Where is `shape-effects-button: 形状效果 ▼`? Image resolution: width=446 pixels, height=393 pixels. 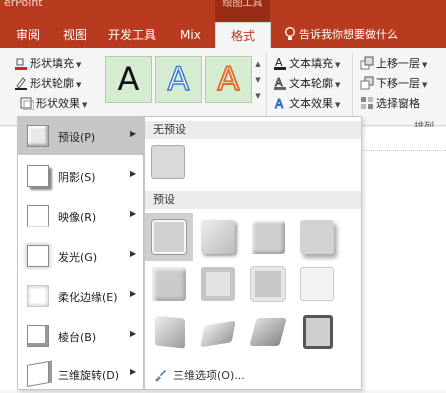
shape-effects-button: 形状效果 ▼ is located at coordinates (53, 104).